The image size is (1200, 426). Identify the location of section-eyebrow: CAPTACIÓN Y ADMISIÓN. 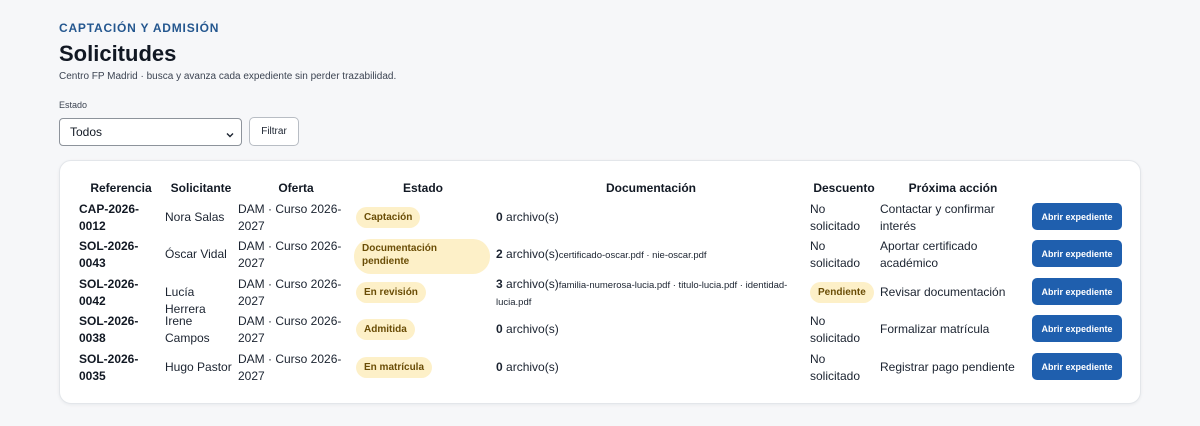
(139, 28).